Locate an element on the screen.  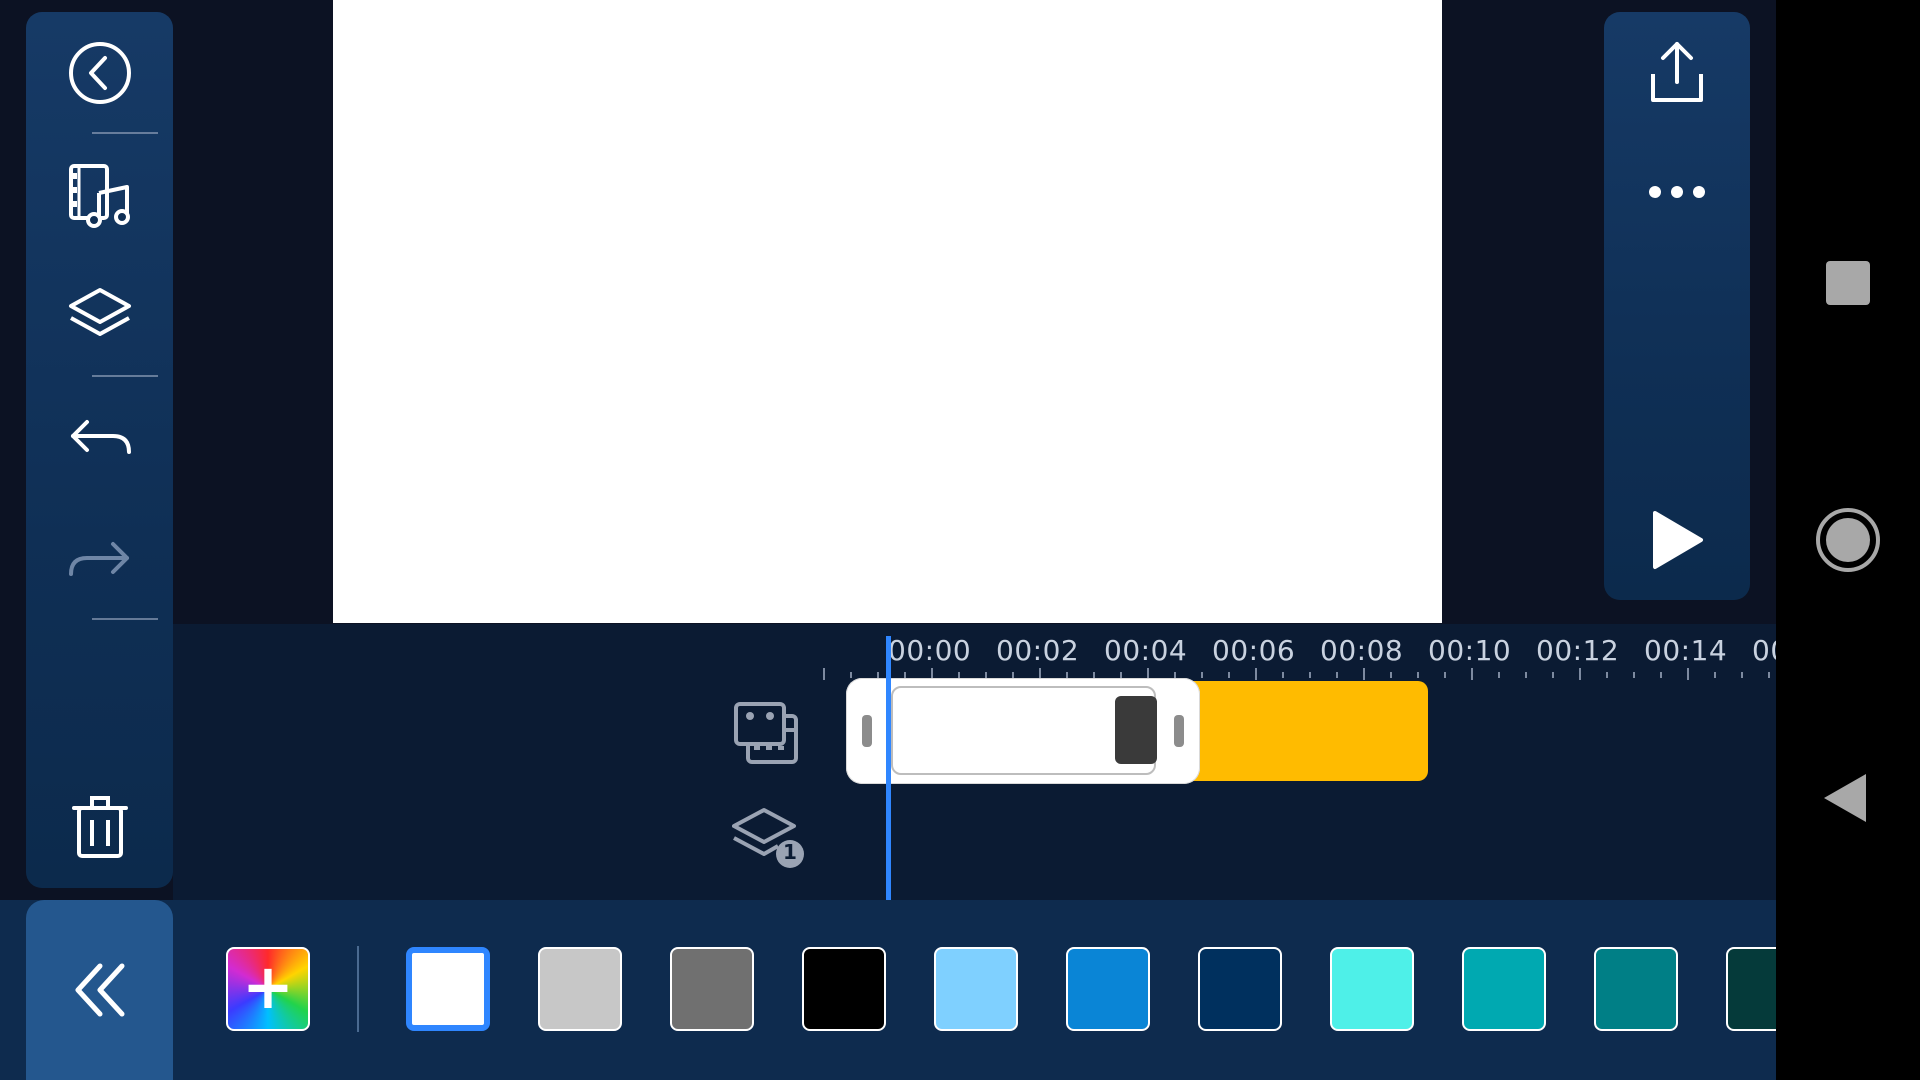
layer-count-badge: 1 is located at coordinates (790, 852).